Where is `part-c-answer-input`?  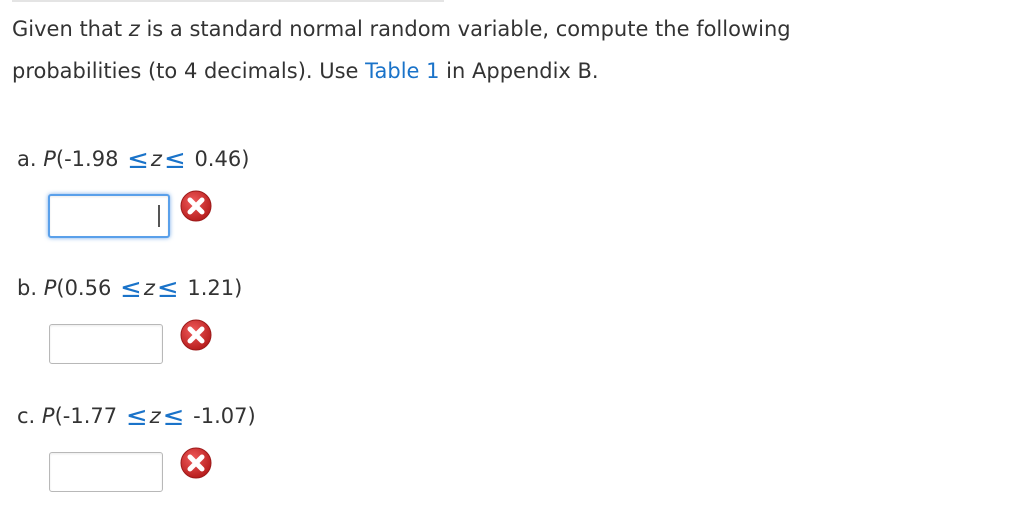 part-c-answer-input is located at coordinates (106, 472).